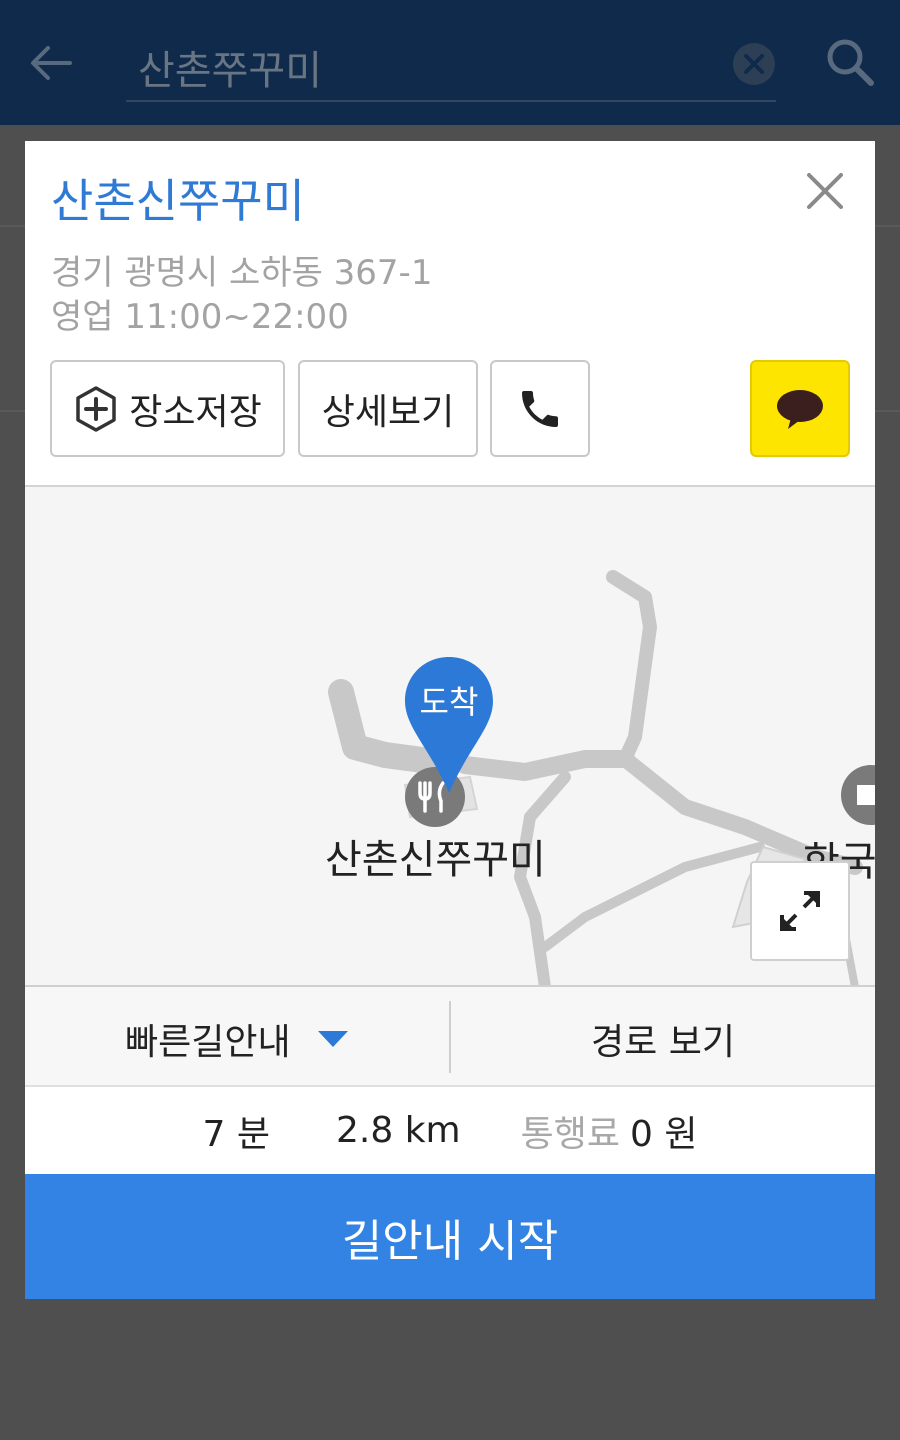  I want to click on destination-pin: 도착, so click(449, 725).